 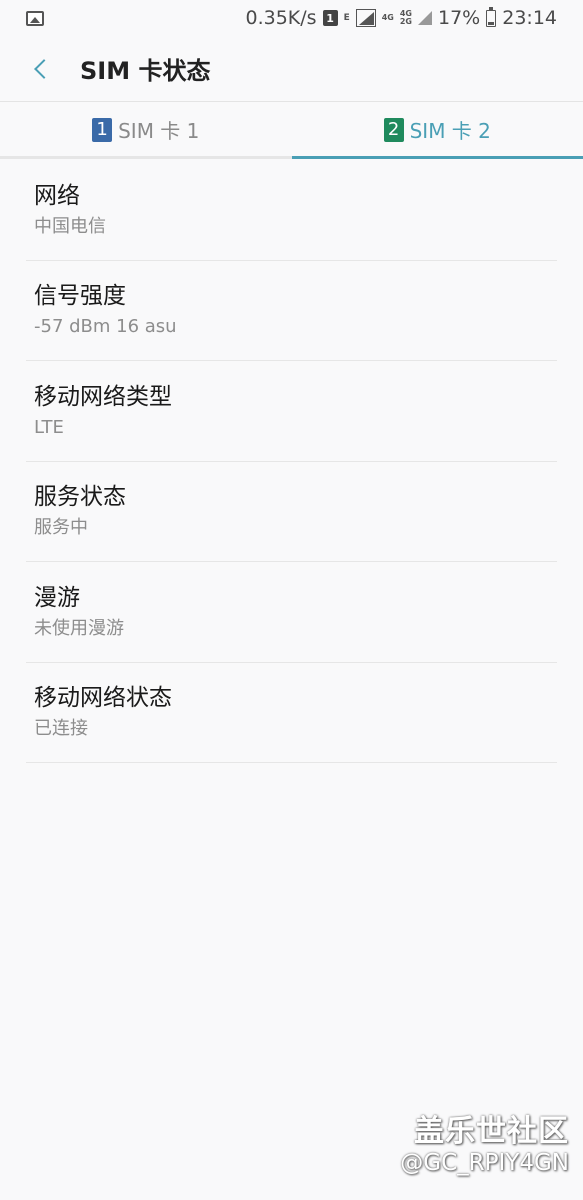 What do you see at coordinates (80, 296) in the screenshot?
I see `row-title: 信号强度` at bounding box center [80, 296].